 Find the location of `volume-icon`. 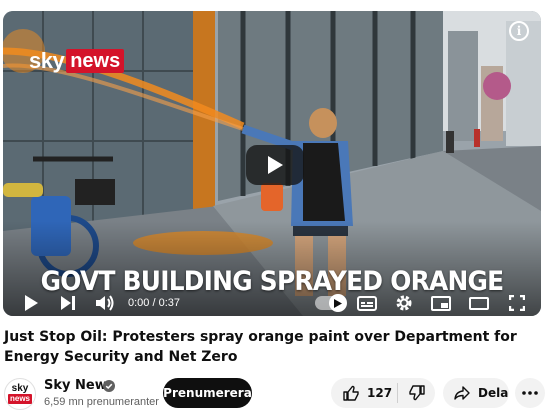

volume-icon is located at coordinates (105, 303).